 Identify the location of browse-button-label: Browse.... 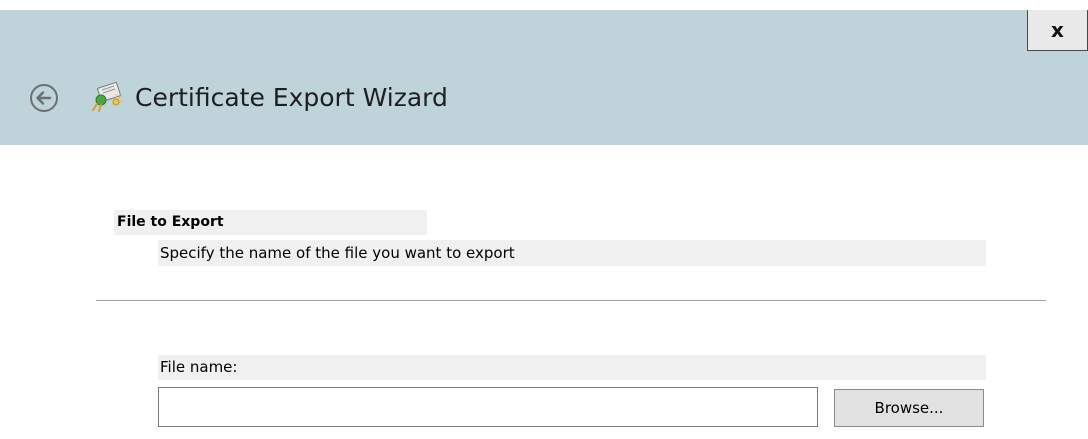
(909, 408).